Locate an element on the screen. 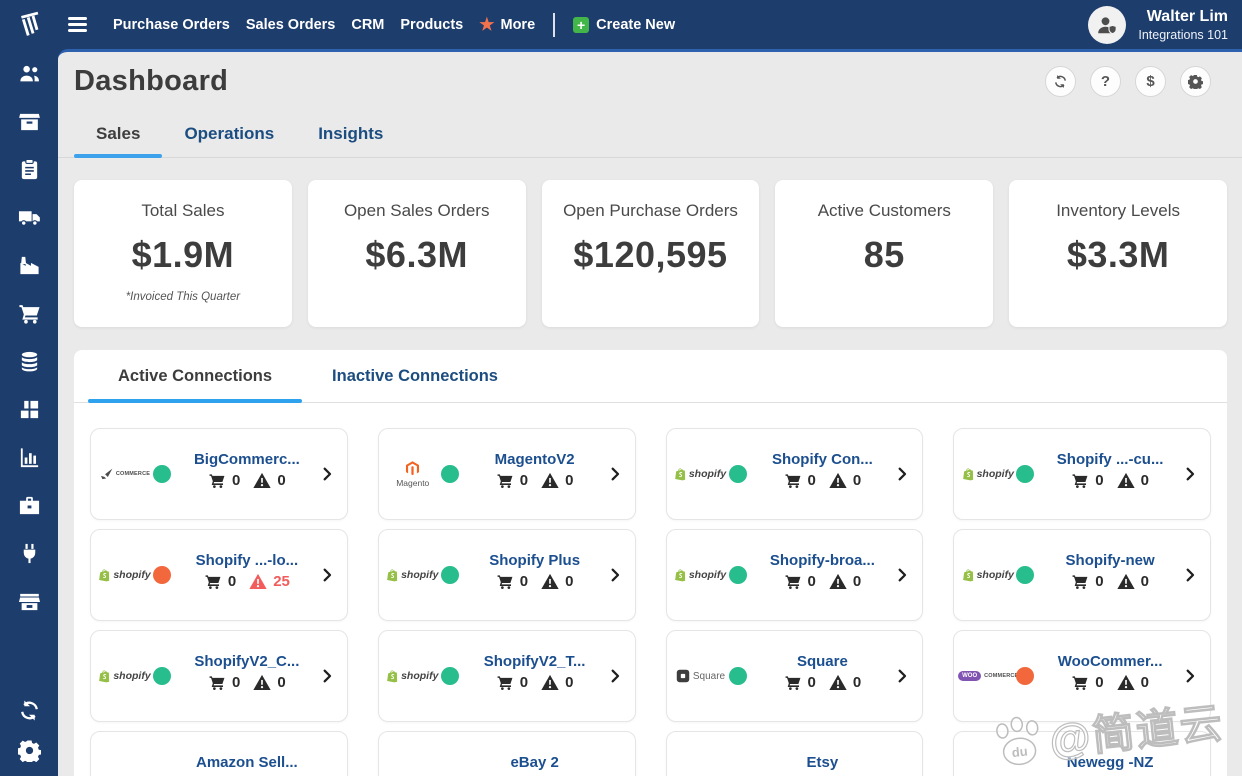 This screenshot has height=776, width=1242. tab-operations: Operations is located at coordinates (229, 136).